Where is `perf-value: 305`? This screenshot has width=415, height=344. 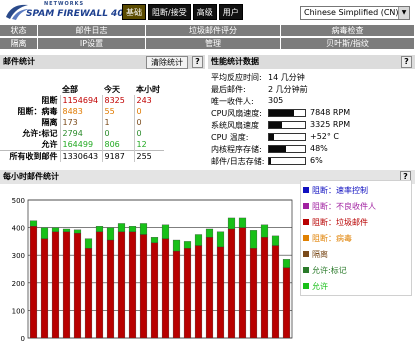
perf-value: 305 is located at coordinates (276, 100).